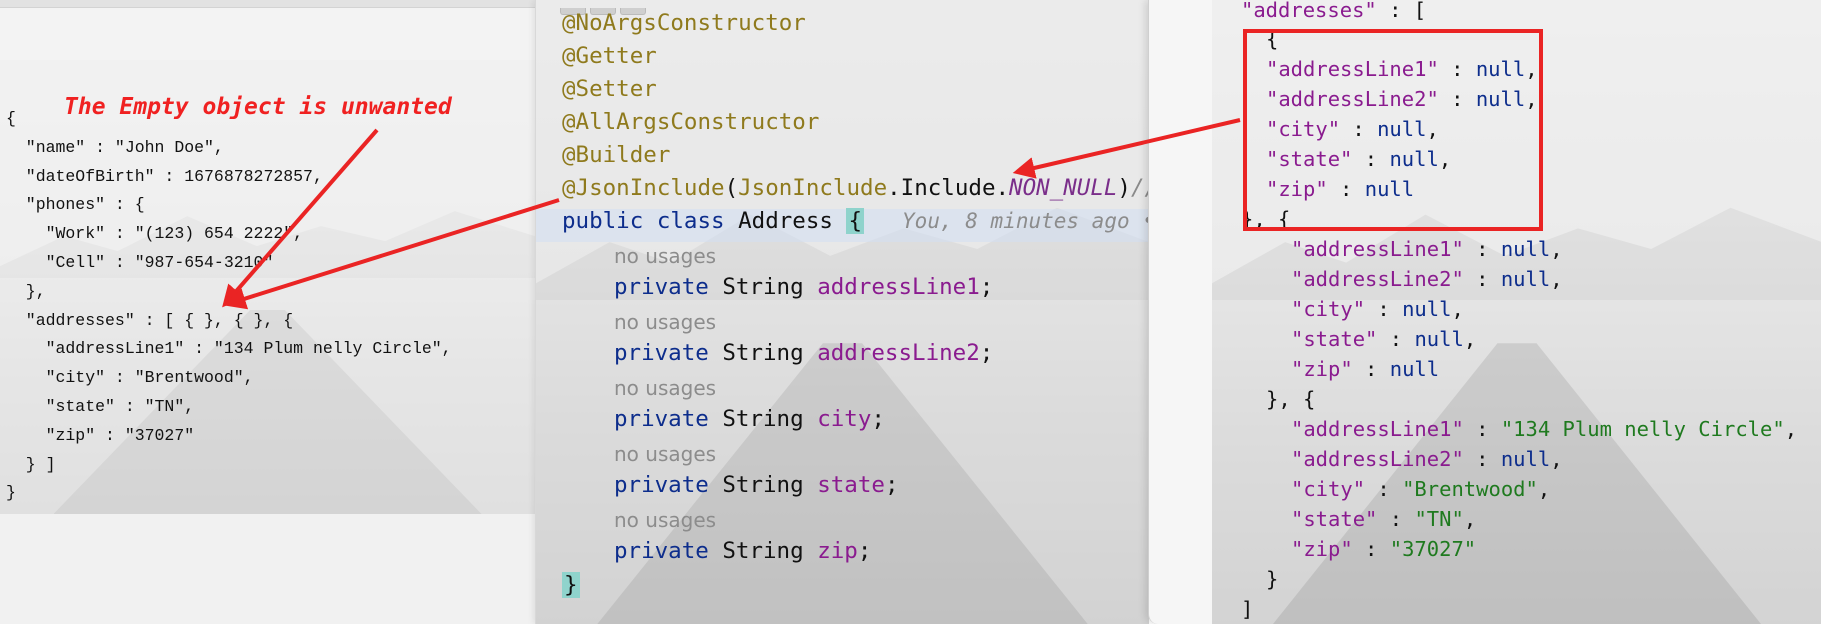 The width and height of the screenshot is (1821, 624). What do you see at coordinates (280, 4) in the screenshot?
I see `window-top-bar` at bounding box center [280, 4].